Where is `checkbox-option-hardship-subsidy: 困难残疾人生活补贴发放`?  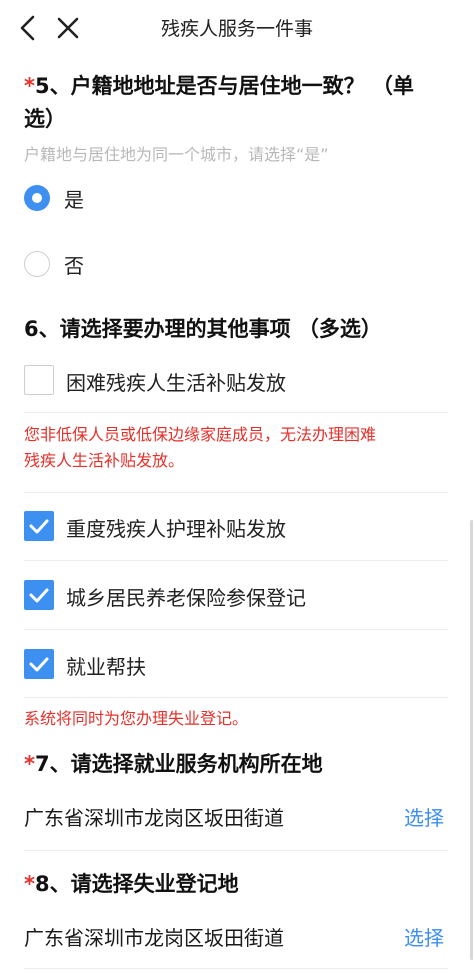
checkbox-option-hardship-subsidy: 困难残疾人生活补贴发放 is located at coordinates (234, 380).